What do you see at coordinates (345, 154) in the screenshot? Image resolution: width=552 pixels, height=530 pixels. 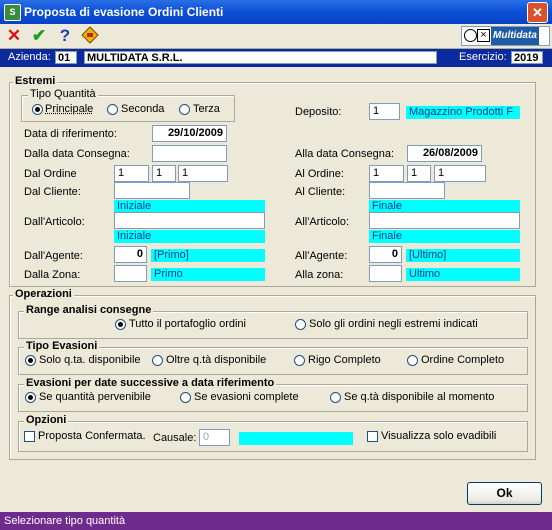 I see `alla-data-consegna-label: Alla data Consegna:` at bounding box center [345, 154].